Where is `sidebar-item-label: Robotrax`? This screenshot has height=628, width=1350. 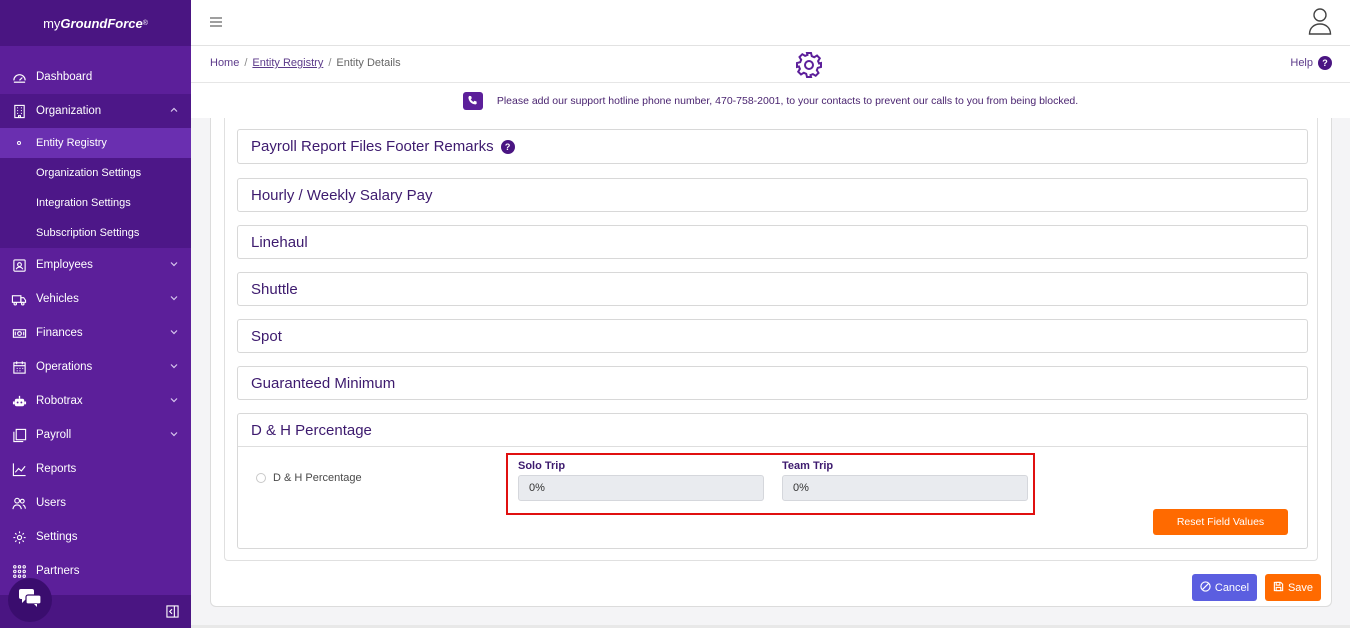 sidebar-item-label: Robotrax is located at coordinates (59, 401).